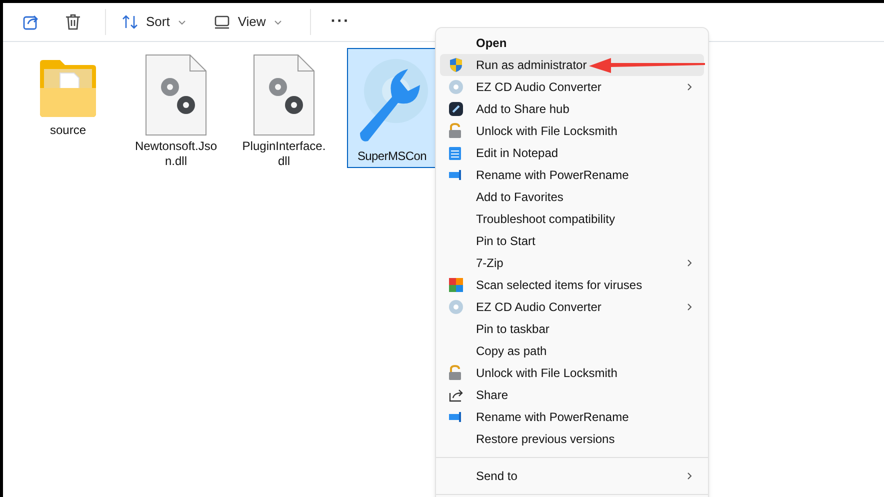  What do you see at coordinates (68, 130) in the screenshot?
I see `file-name: source` at bounding box center [68, 130].